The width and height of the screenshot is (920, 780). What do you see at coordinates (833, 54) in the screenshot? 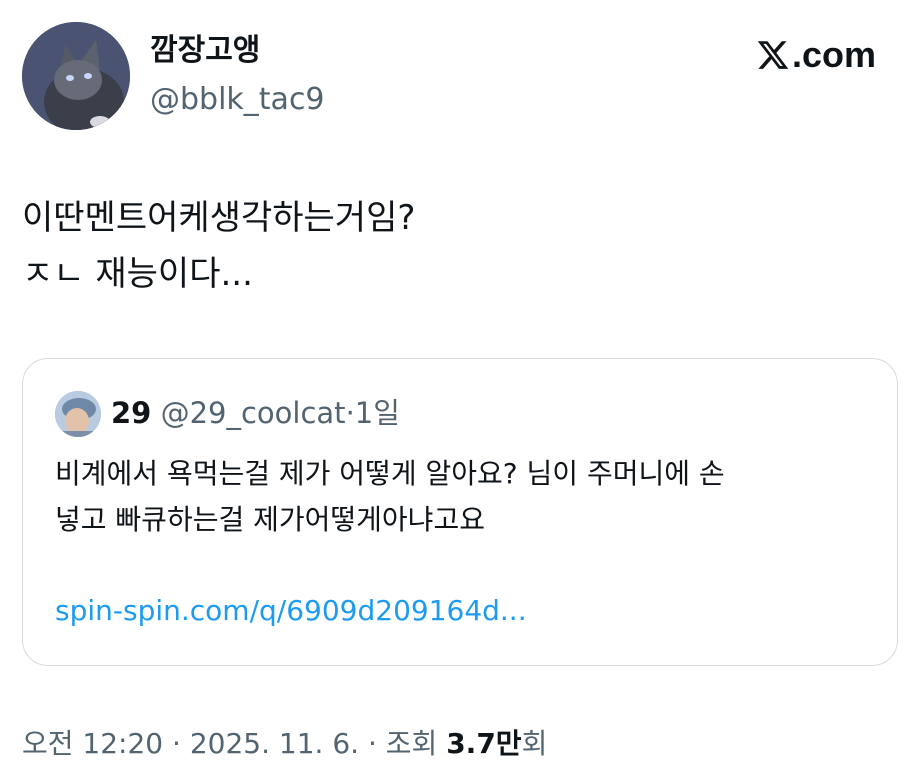
I see `brand-text: .com` at bounding box center [833, 54].